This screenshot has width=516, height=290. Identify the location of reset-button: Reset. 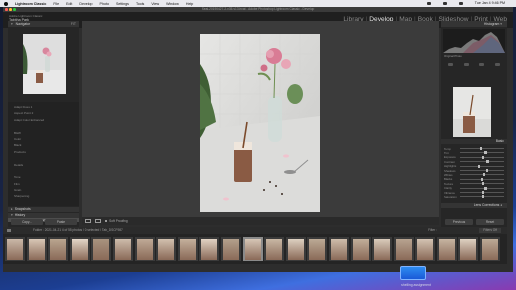
(490, 222).